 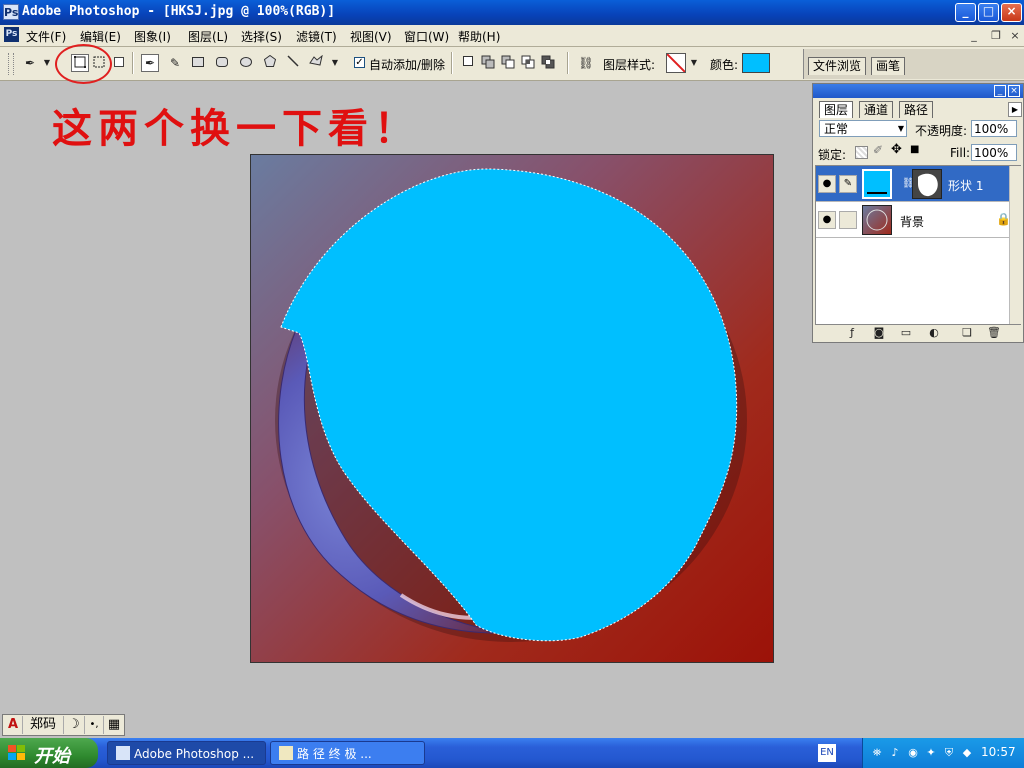 What do you see at coordinates (43, 725) in the screenshot?
I see `ime-name: 郑码` at bounding box center [43, 725].